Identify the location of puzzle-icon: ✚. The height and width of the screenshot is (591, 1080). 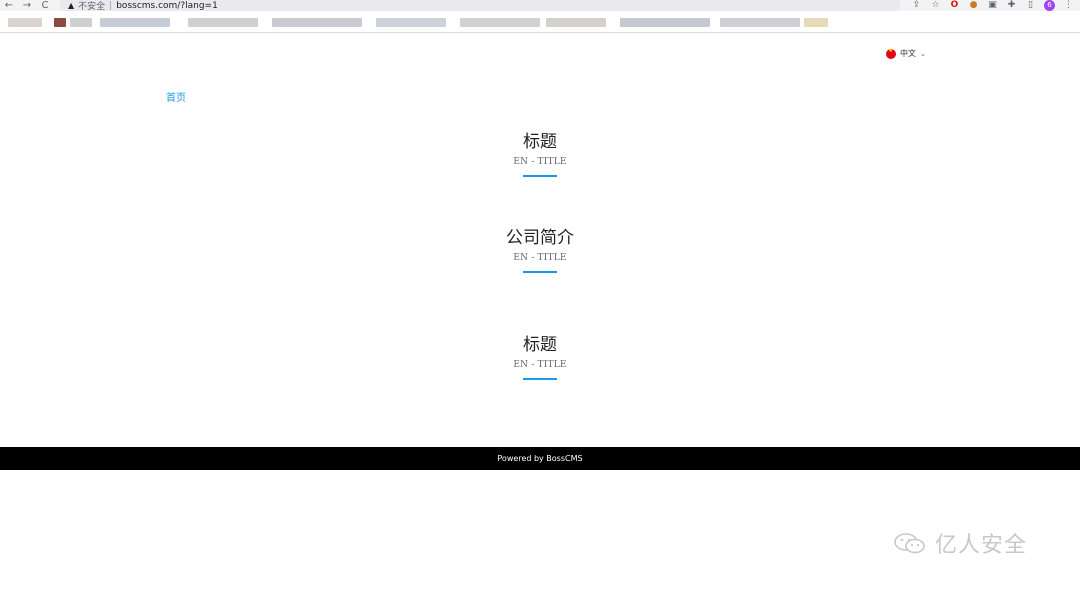
(1011, 5).